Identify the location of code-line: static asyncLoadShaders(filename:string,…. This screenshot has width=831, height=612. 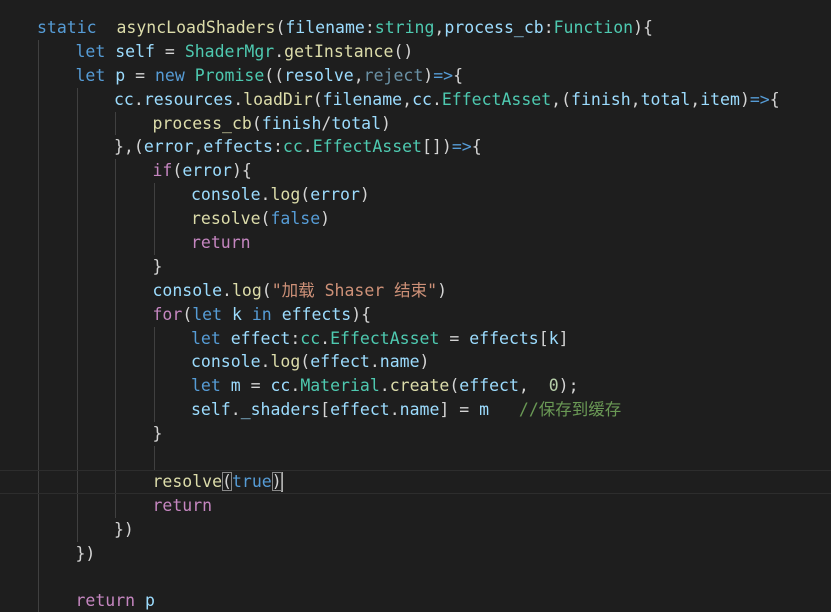
(415, 28).